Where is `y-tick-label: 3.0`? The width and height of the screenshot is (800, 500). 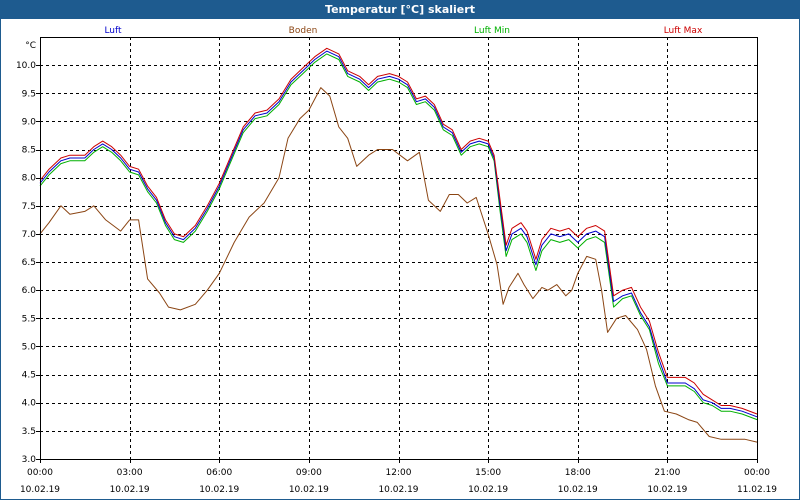
y-tick-label: 3.0 is located at coordinates (29, 460).